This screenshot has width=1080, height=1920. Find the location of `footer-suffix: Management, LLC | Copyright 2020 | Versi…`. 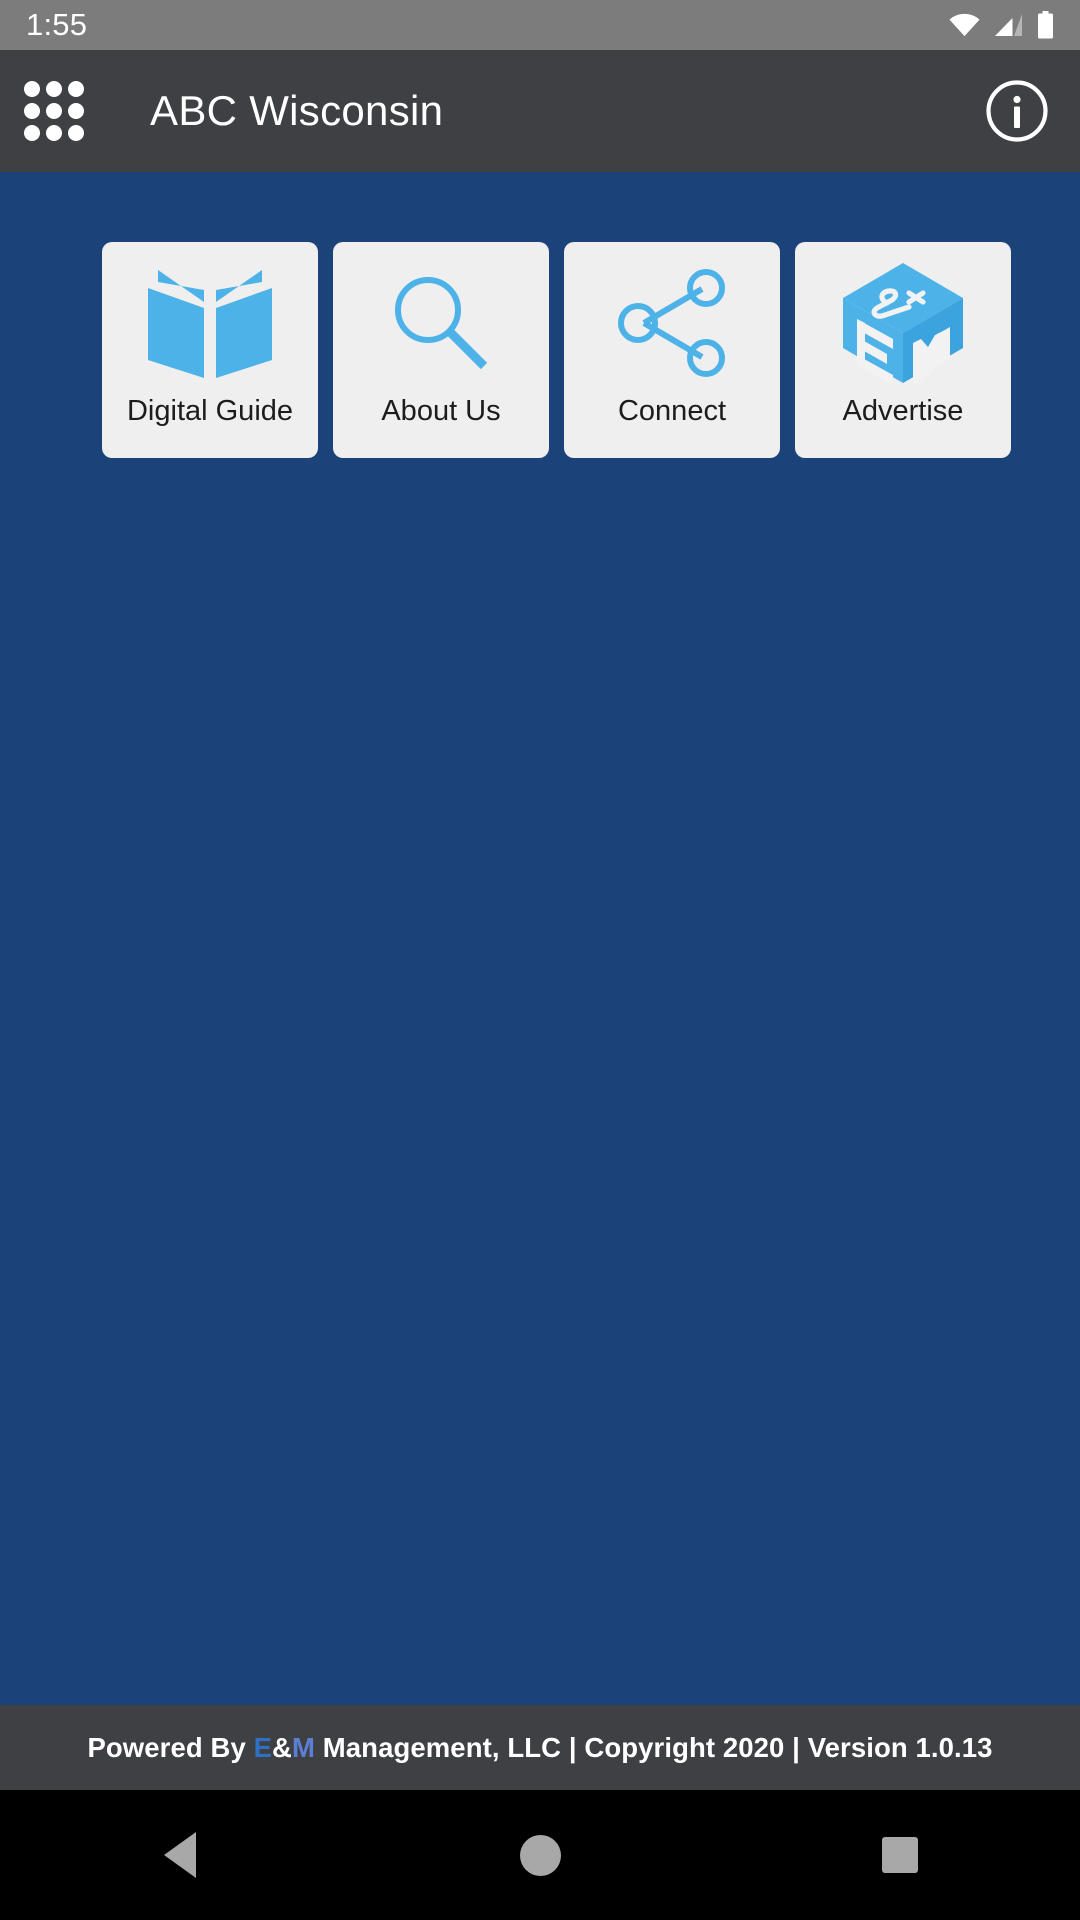

footer-suffix: Management, LLC | Copyright 2020 | Versi… is located at coordinates (654, 1747).